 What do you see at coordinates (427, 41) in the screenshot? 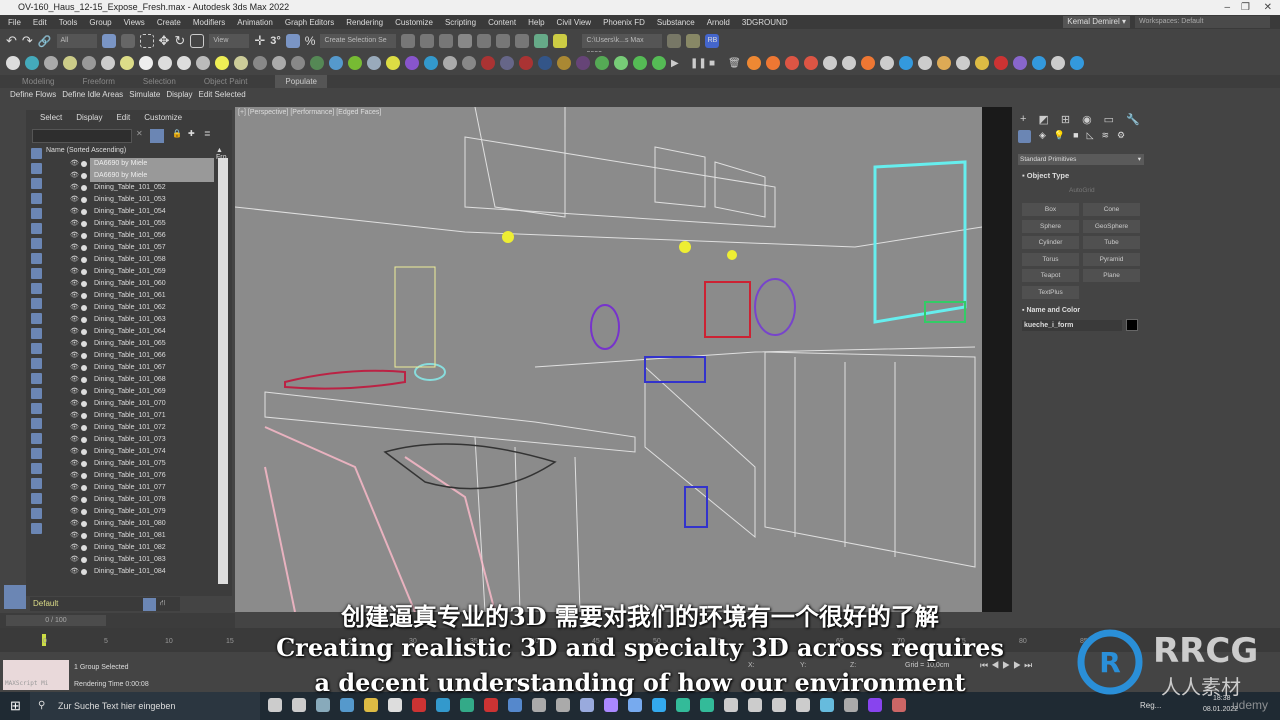
I see `align-icon` at bounding box center [427, 41].